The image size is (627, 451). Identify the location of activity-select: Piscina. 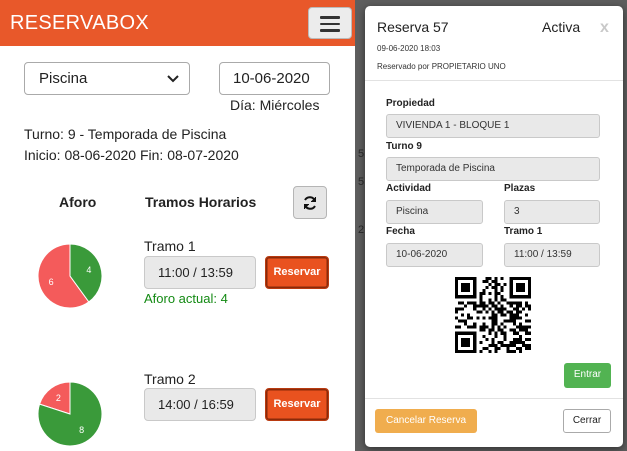
(107, 78).